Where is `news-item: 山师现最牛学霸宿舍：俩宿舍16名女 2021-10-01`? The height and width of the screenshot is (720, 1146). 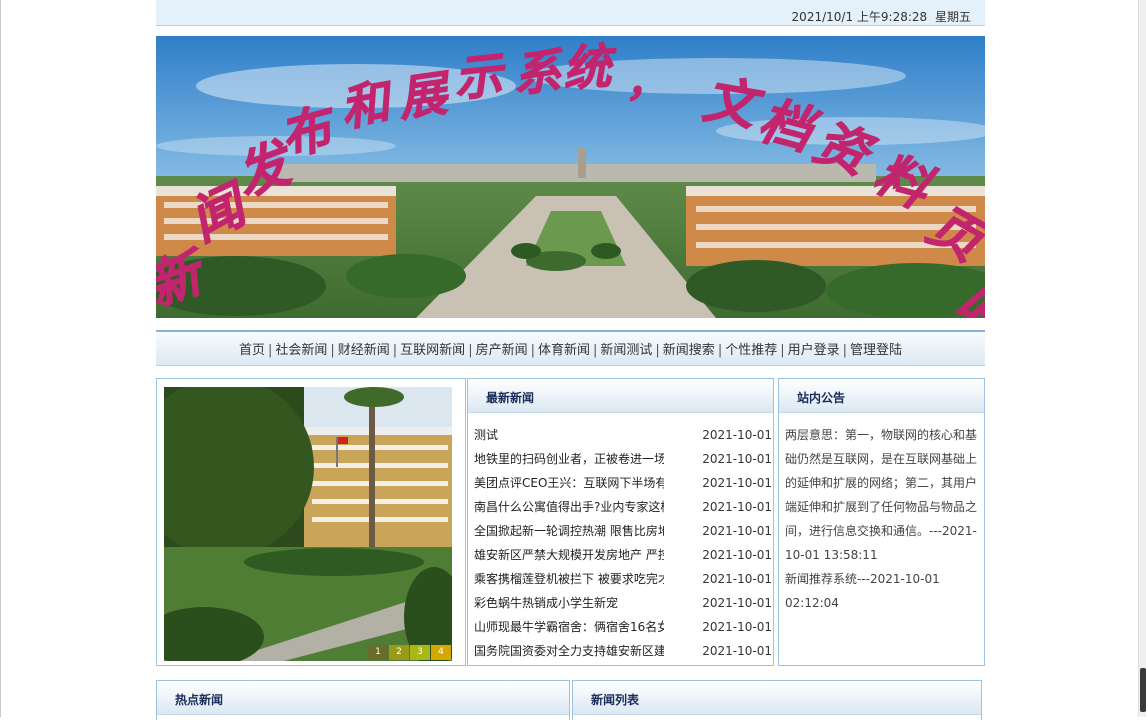 news-item: 山师现最牛学霸宿舍：俩宿舍16名女 2021-10-01 is located at coordinates (620, 627).